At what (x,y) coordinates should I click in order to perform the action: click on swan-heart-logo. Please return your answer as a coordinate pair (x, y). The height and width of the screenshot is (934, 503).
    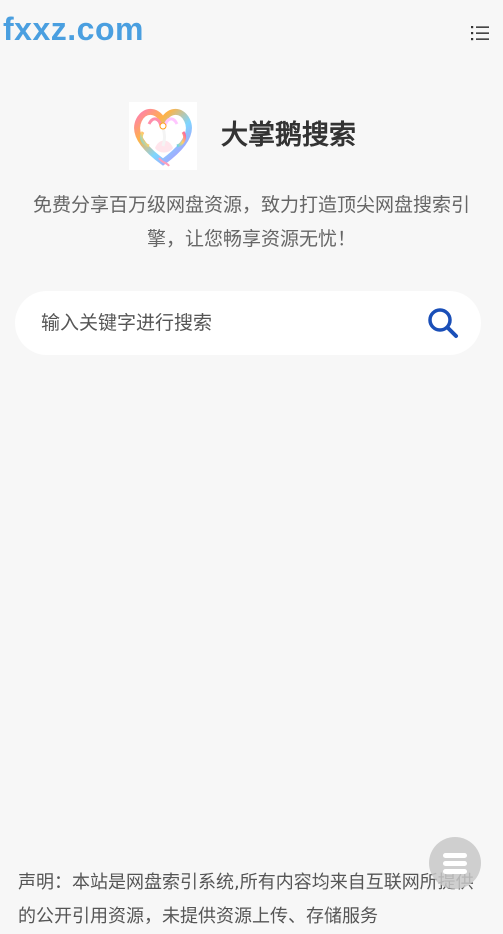
    Looking at the image, I should click on (163, 136).